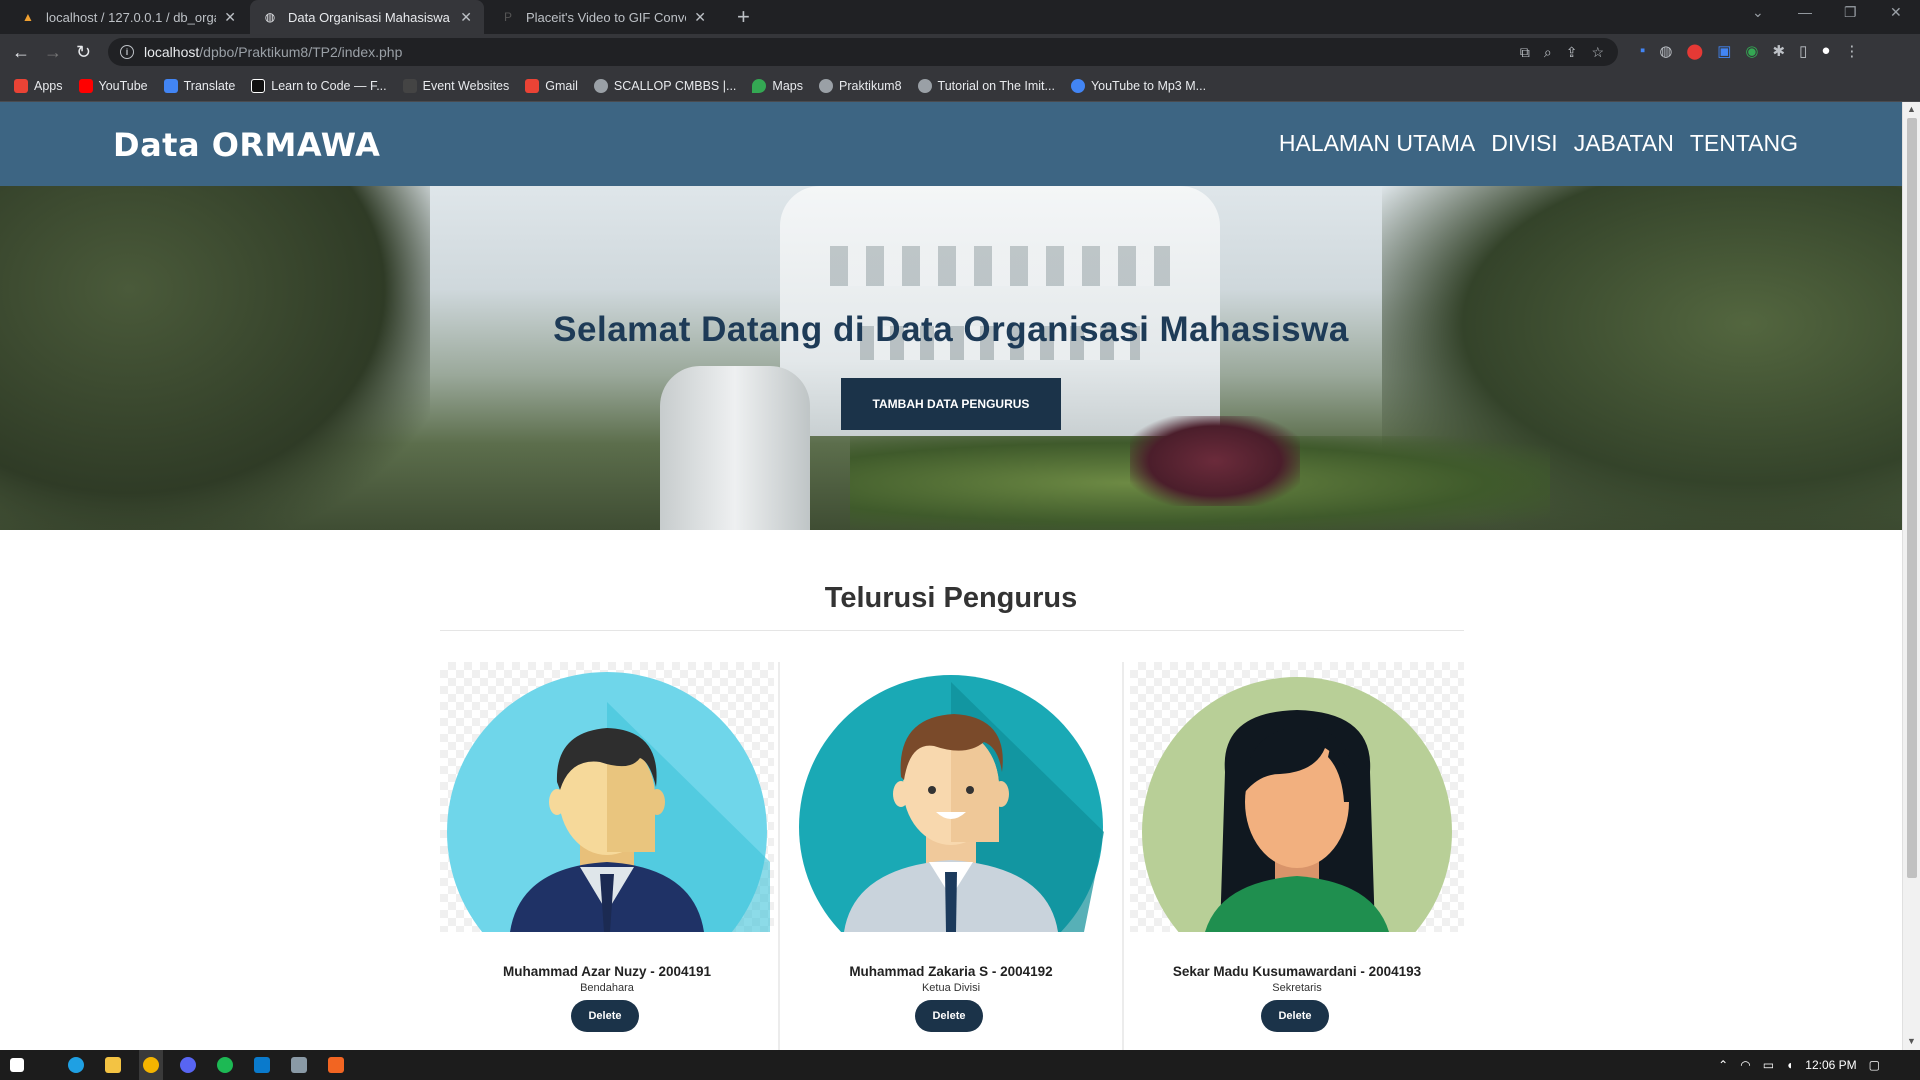  I want to click on open-in-app-icon: ⧉, so click(1525, 52).